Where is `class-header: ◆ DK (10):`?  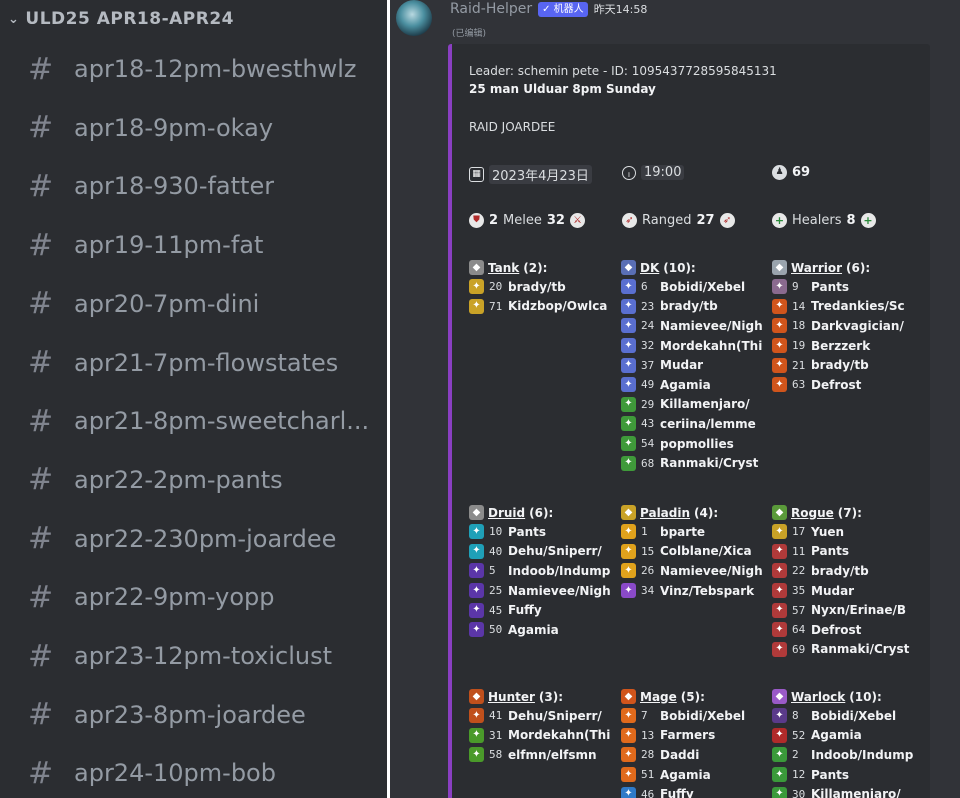
class-header: ◆ DK (10): is located at coordinates (696, 267).